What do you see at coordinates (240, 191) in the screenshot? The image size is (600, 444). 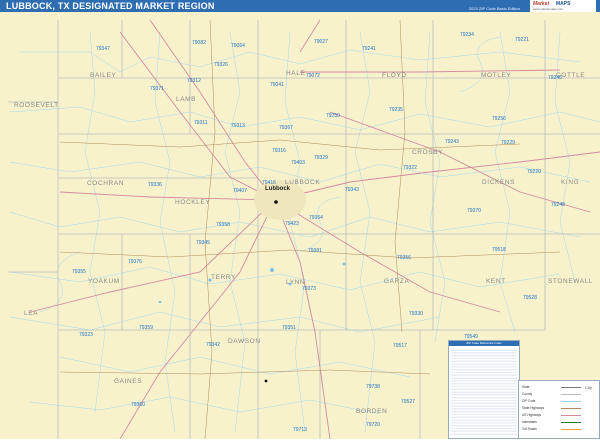 I see `zip-label: 79407` at bounding box center [240, 191].